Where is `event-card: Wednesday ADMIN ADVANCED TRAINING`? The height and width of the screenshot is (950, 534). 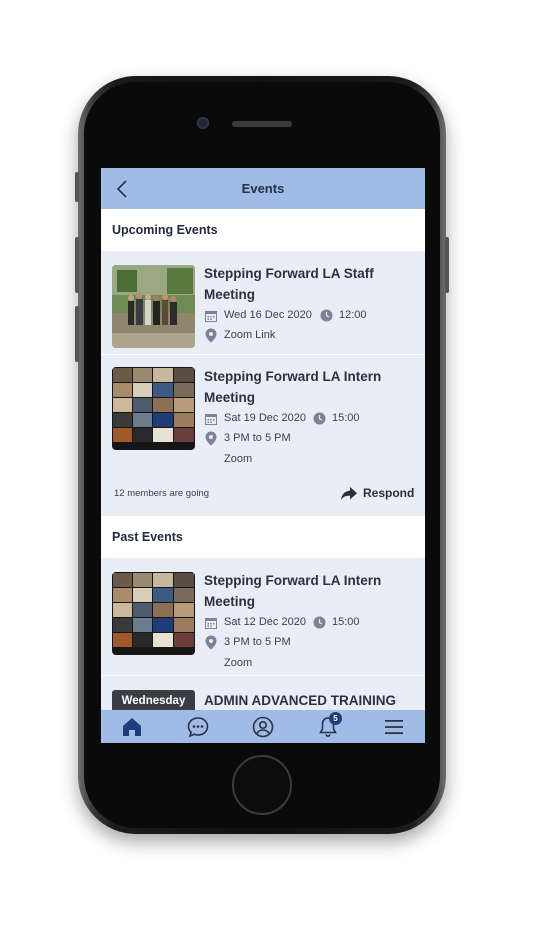 event-card: Wednesday ADMIN ADVANCED TRAINING is located at coordinates (263, 693).